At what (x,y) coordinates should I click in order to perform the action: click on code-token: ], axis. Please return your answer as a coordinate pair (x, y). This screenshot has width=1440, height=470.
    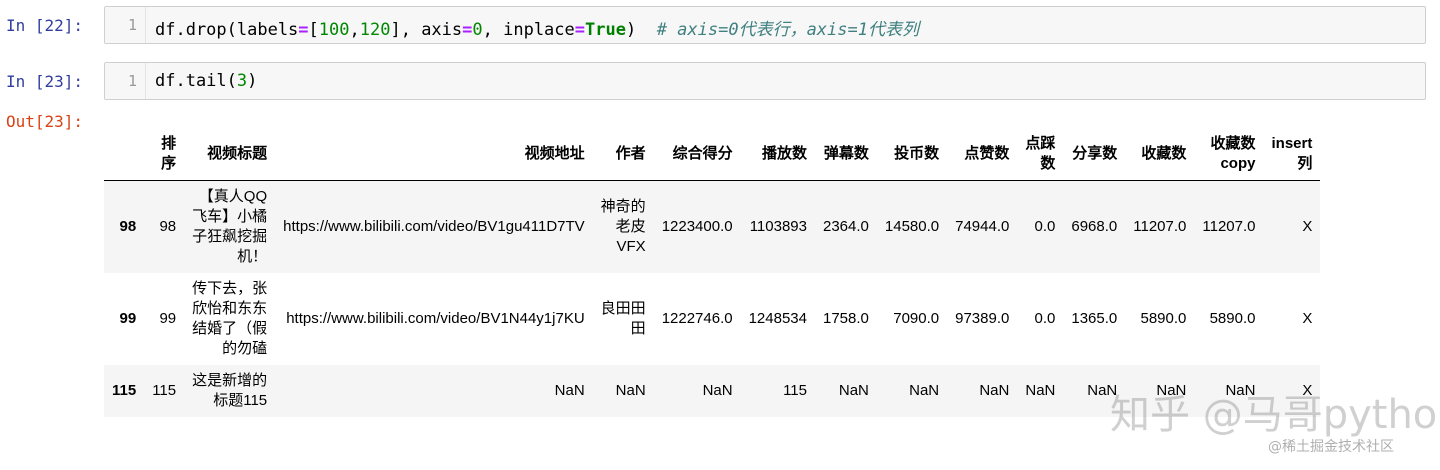
    Looking at the image, I should click on (426, 30).